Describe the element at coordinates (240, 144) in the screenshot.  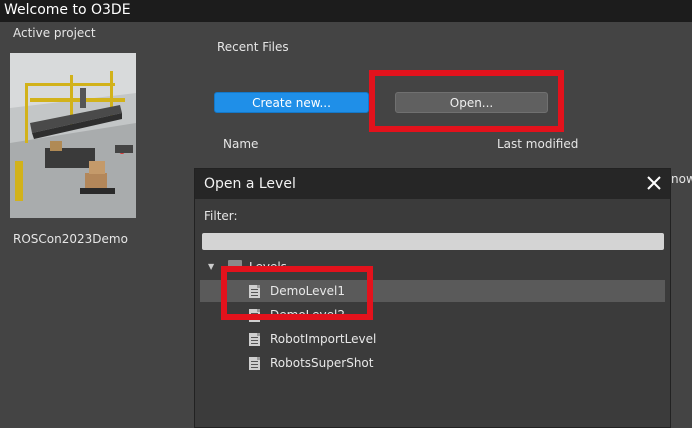
I see `name-column-header: Name` at that location.